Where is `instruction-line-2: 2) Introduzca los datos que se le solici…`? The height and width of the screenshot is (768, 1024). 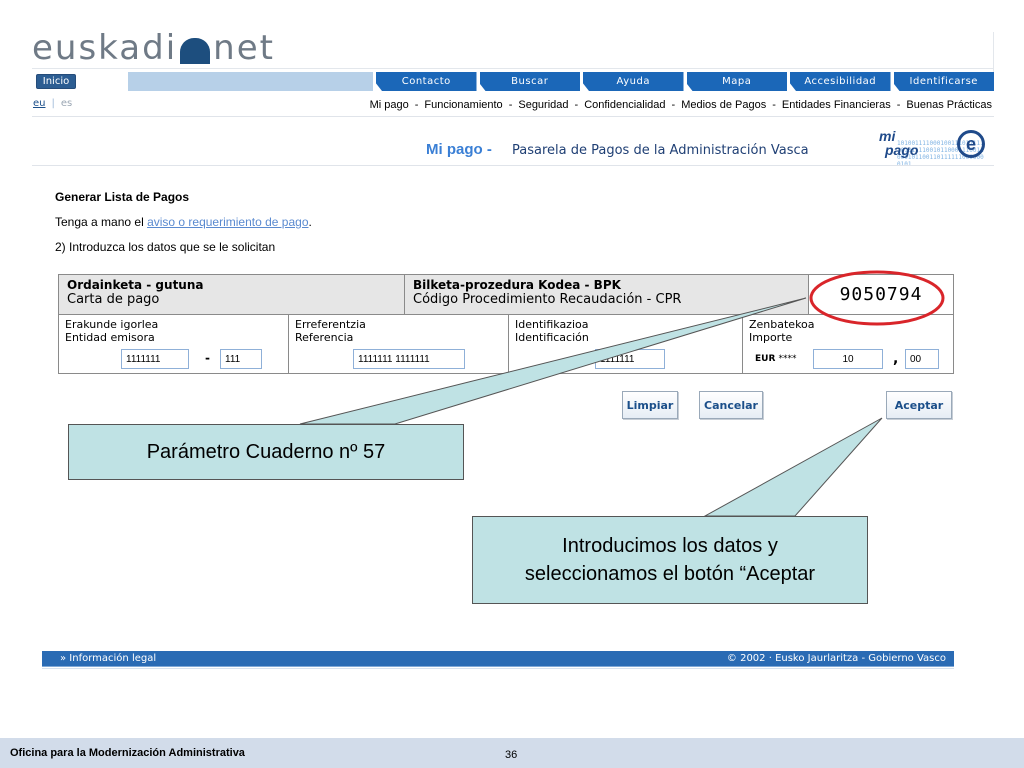
instruction-line-2: 2) Introduzca los datos que se le solici… is located at coordinates (165, 247).